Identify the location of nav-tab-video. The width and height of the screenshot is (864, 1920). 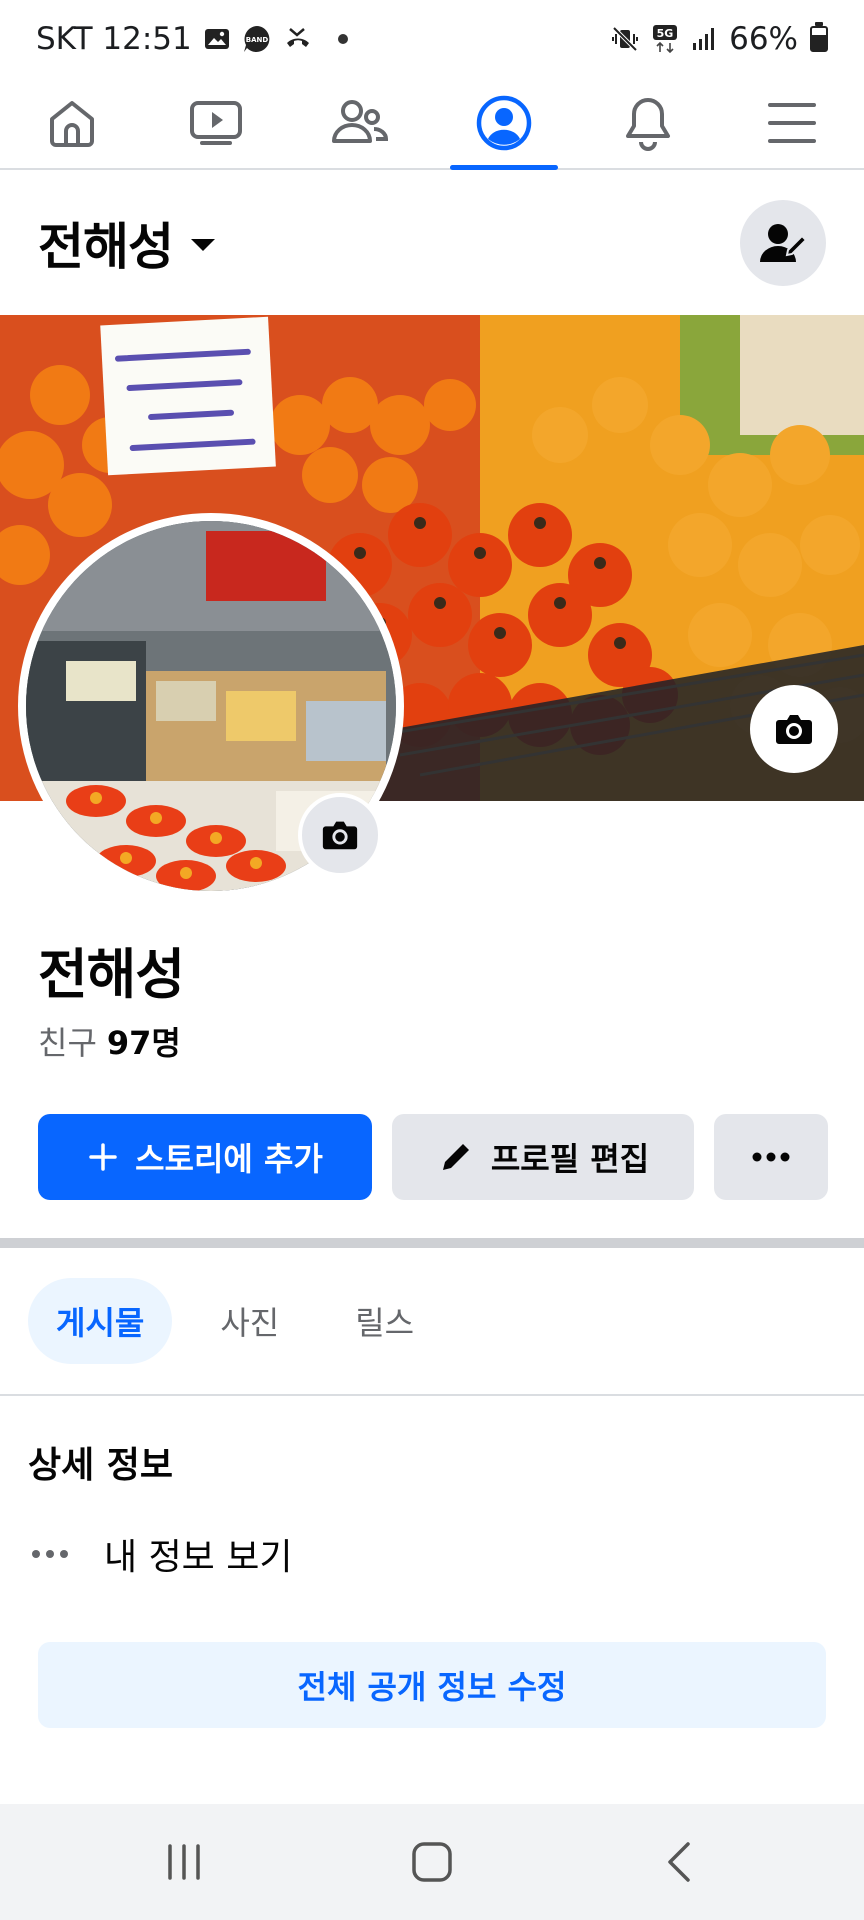
(216, 123).